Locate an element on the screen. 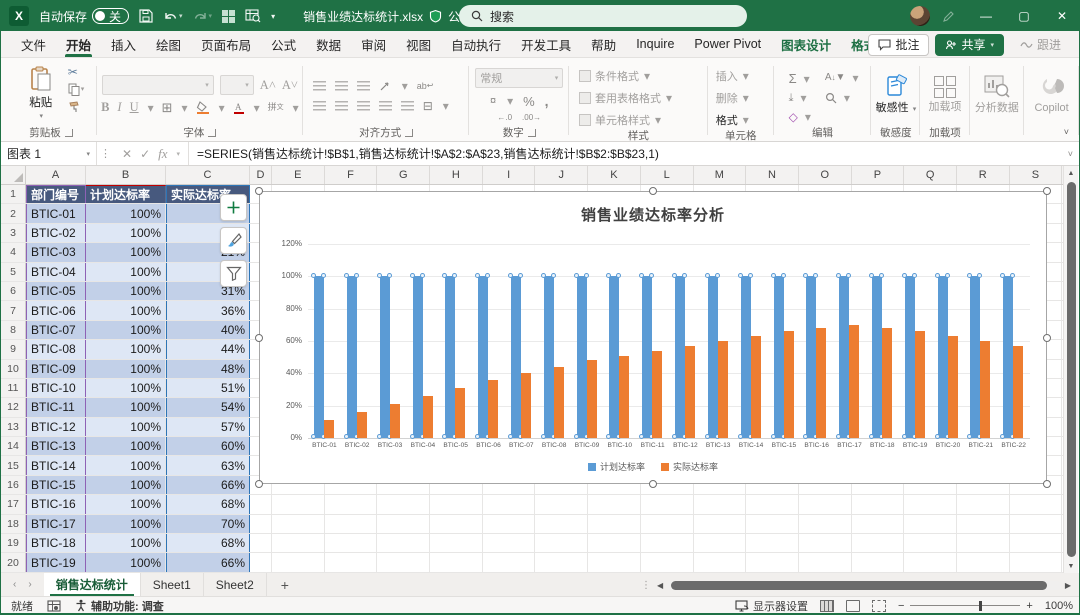 This screenshot has height=615, width=1080. column-header-L: L is located at coordinates (667, 175).